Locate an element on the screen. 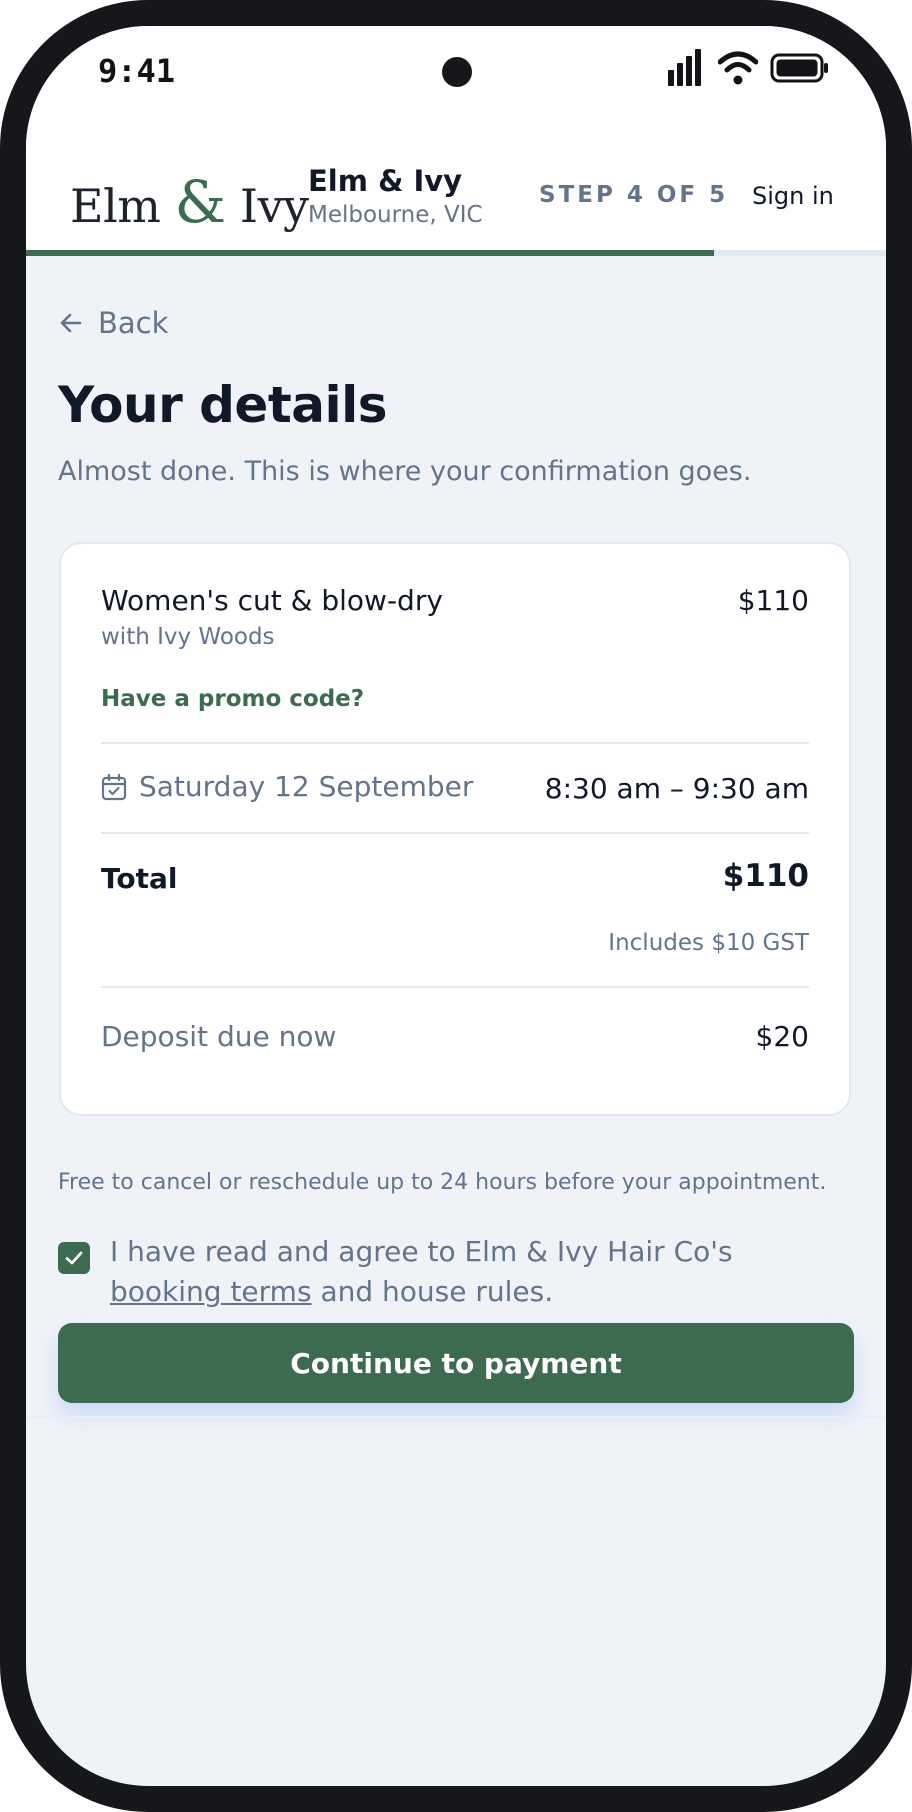 The width and height of the screenshot is (912, 1812). sign-in-link: Sign in is located at coordinates (793, 196).